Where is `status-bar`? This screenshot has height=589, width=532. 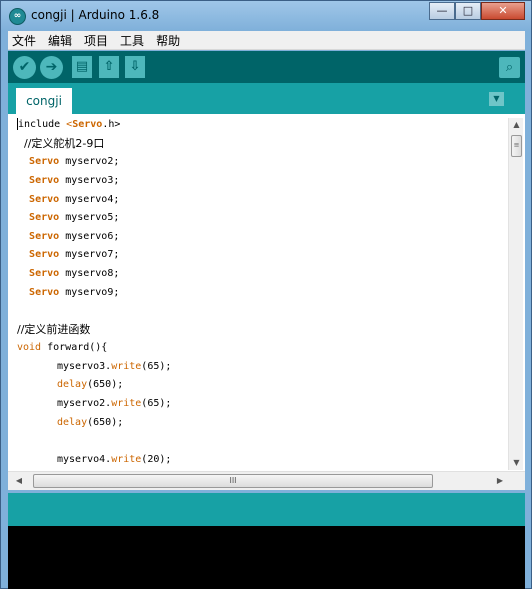
status-bar is located at coordinates (266, 509).